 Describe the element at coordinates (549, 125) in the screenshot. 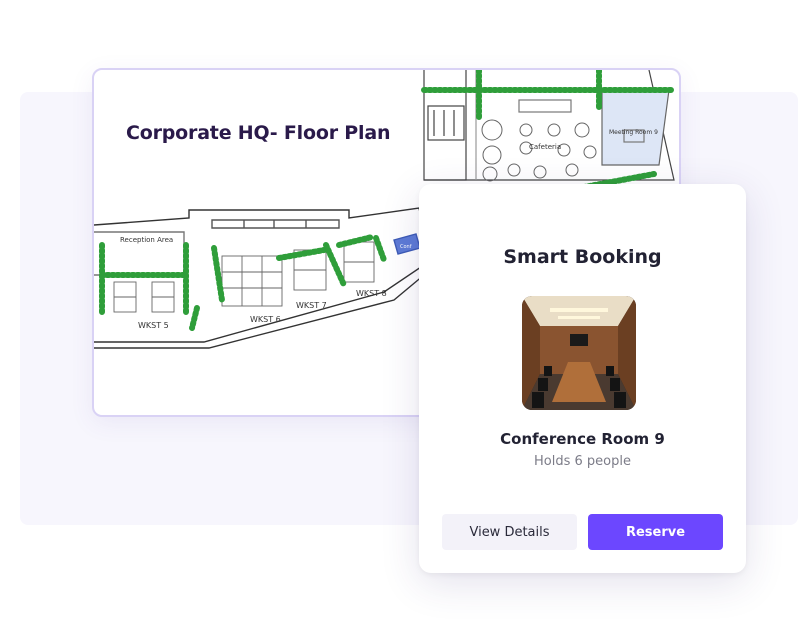

I see `upper-wing` at that location.